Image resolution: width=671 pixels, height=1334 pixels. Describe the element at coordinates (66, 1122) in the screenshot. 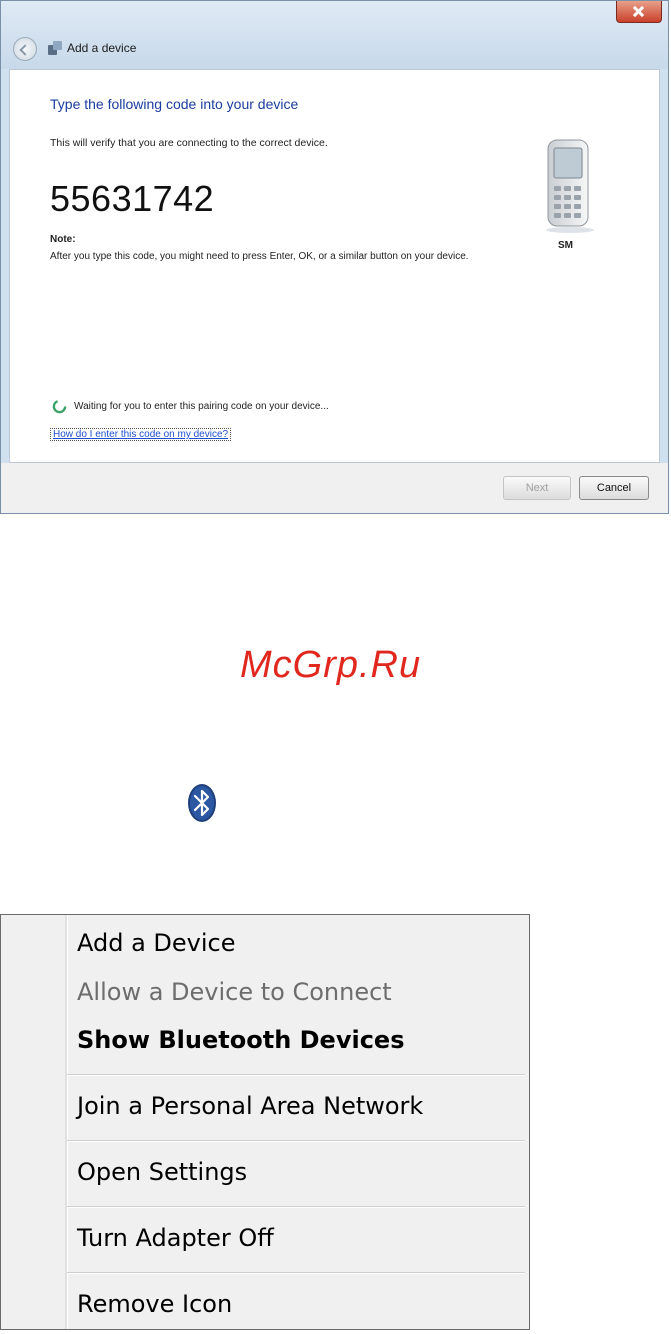

I see `menu-icon-gutter` at that location.